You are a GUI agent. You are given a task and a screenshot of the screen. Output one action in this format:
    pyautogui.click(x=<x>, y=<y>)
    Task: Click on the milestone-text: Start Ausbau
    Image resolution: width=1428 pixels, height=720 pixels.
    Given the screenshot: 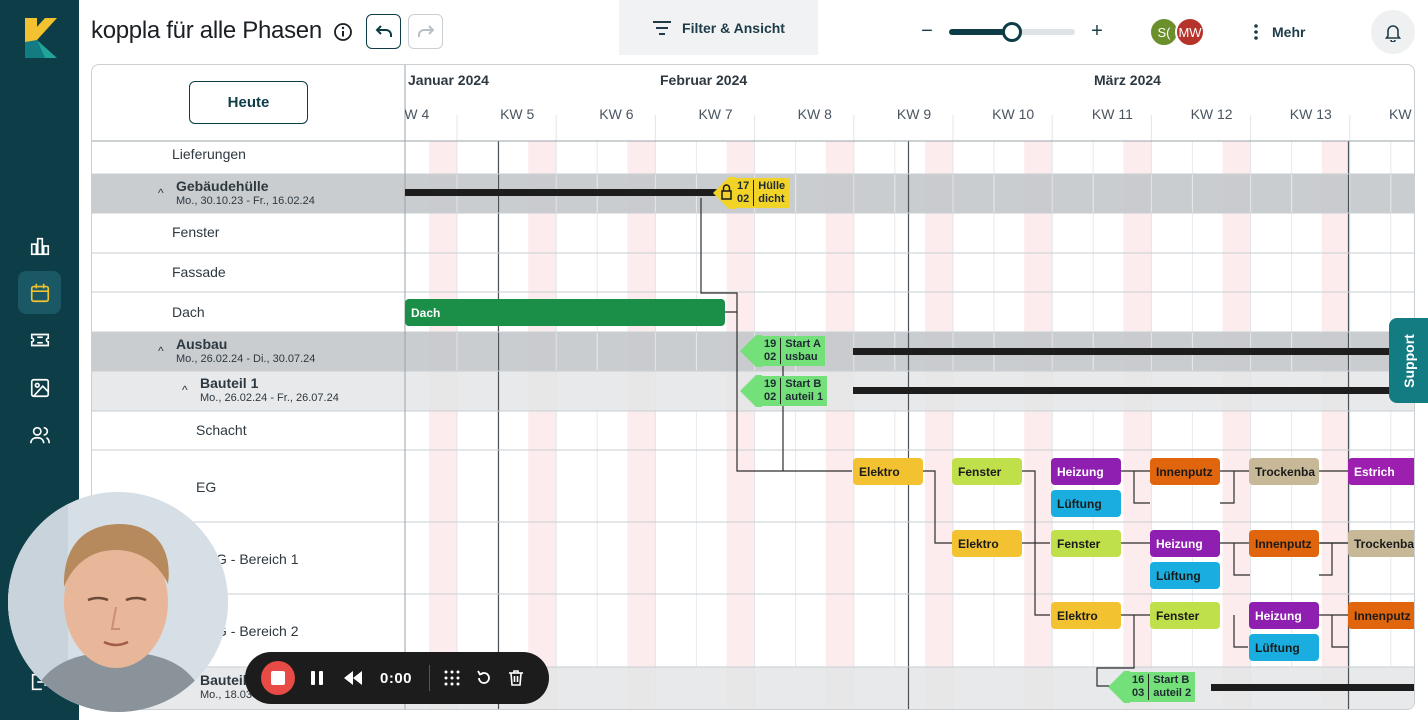 What is the action you would take?
    pyautogui.click(x=801, y=351)
    